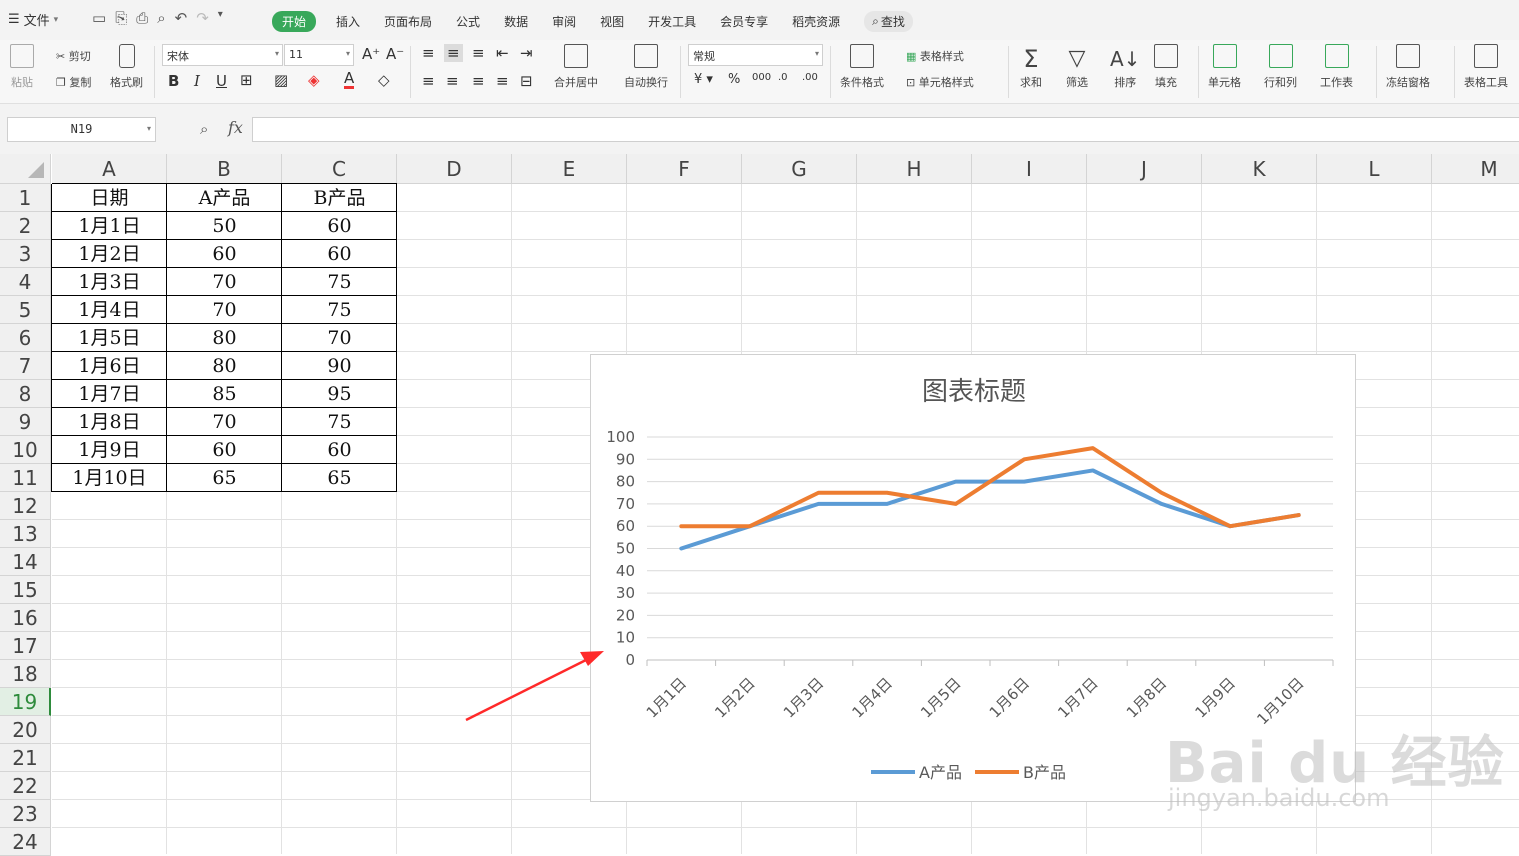 This screenshot has height=856, width=1519. Describe the element at coordinates (121, 18) in the screenshot. I see `export-icon: ⎘` at that location.